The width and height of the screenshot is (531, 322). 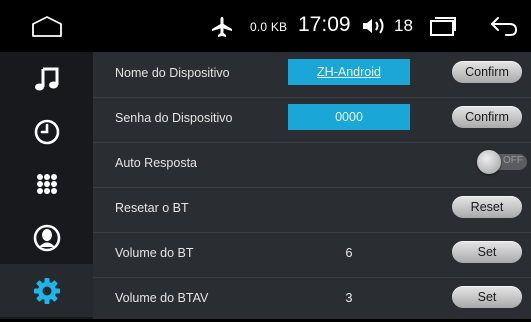 I want to click on sidebar-item-history, so click(x=46, y=131).